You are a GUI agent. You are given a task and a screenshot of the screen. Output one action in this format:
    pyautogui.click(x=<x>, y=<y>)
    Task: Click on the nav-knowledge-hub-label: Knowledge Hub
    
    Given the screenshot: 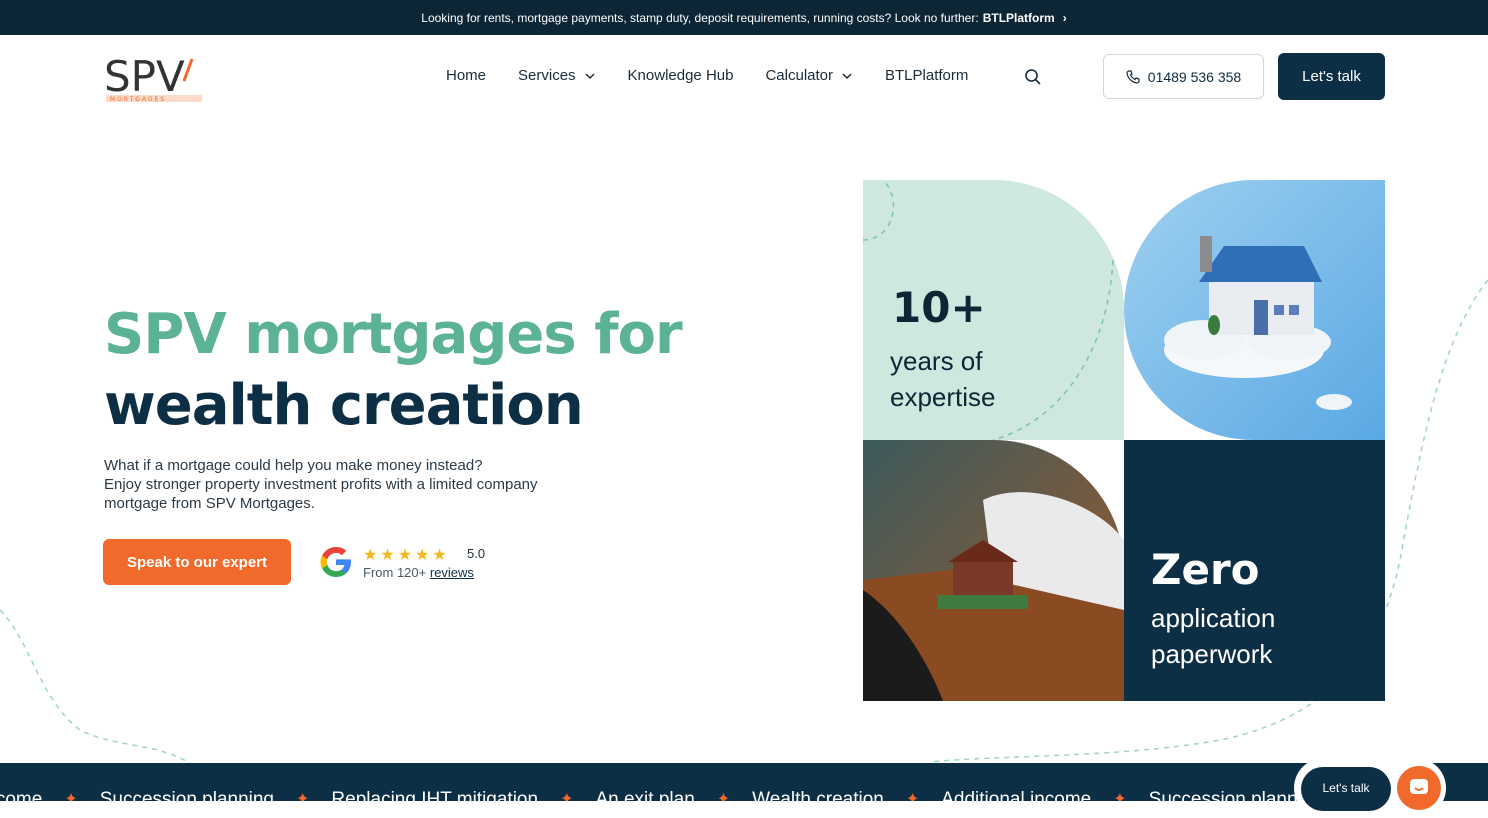 What is the action you would take?
    pyautogui.click(x=680, y=75)
    